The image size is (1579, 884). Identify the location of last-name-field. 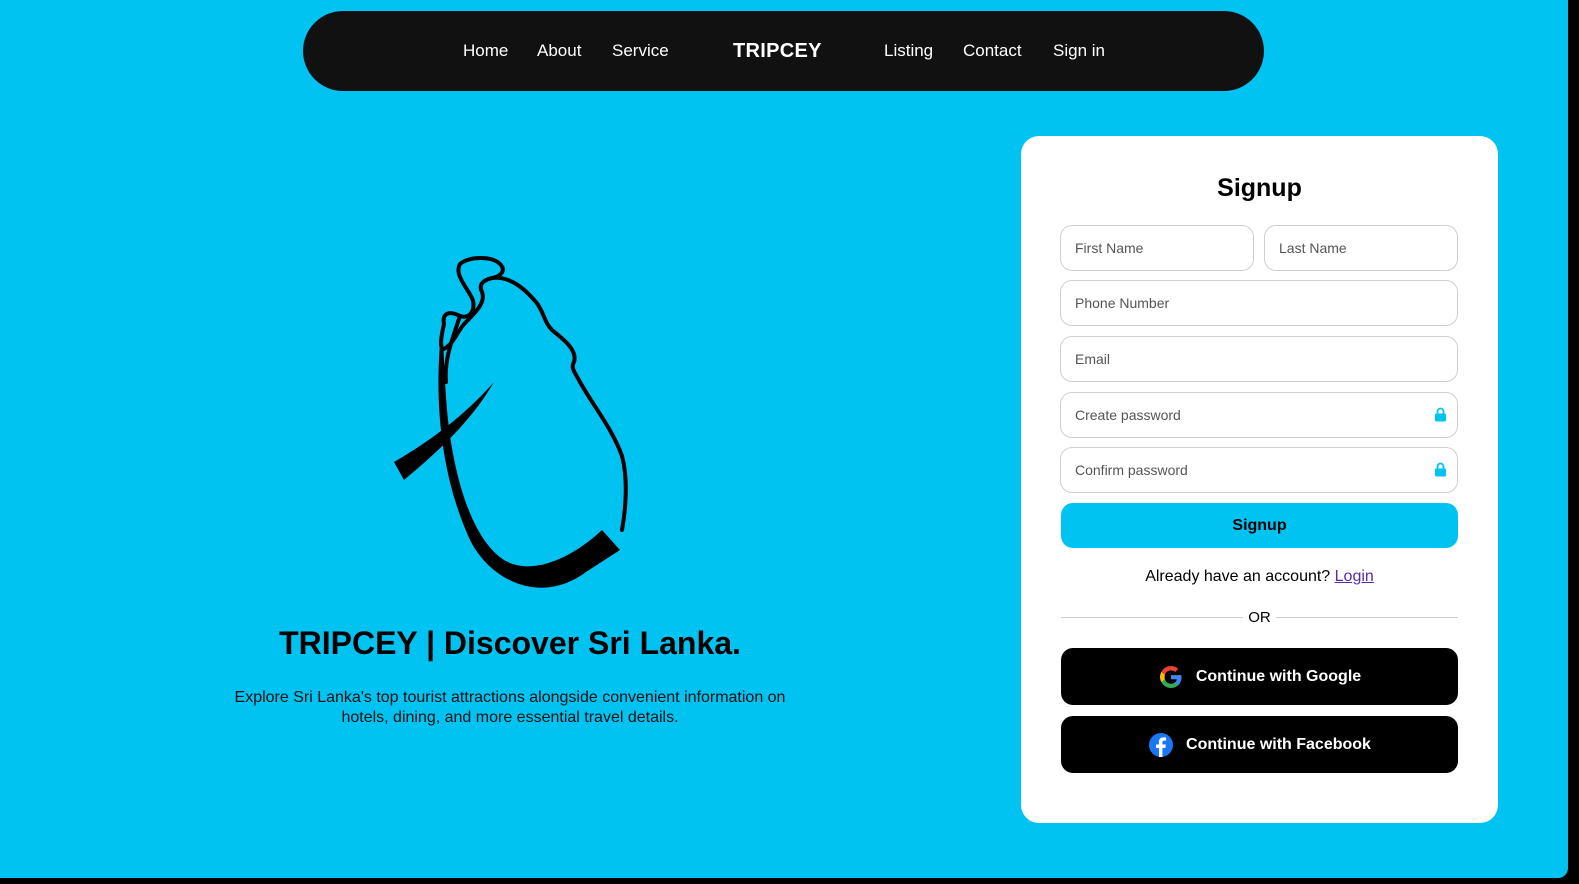
(1361, 248).